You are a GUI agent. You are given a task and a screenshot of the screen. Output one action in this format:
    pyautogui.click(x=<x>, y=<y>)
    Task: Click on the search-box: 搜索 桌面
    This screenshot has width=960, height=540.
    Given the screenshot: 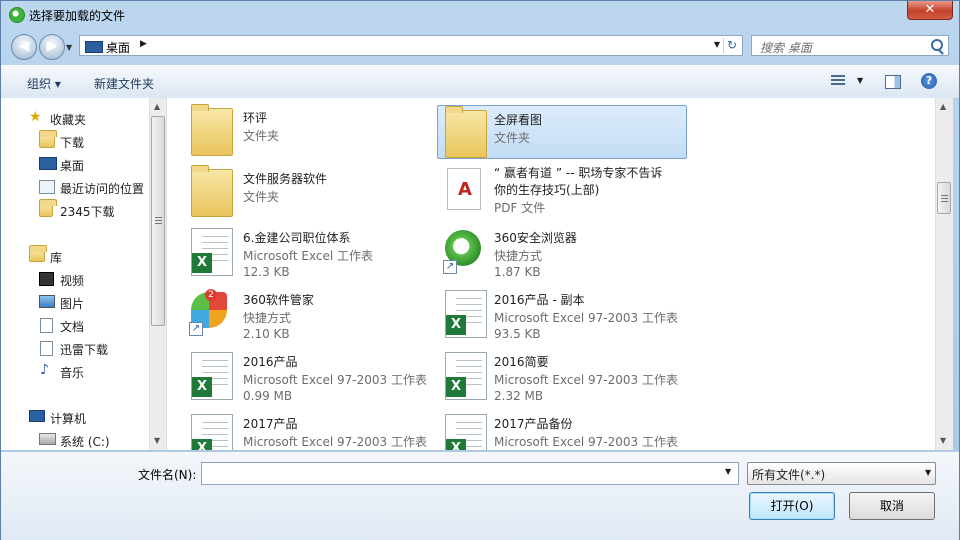 What is the action you would take?
    pyautogui.click(x=850, y=45)
    